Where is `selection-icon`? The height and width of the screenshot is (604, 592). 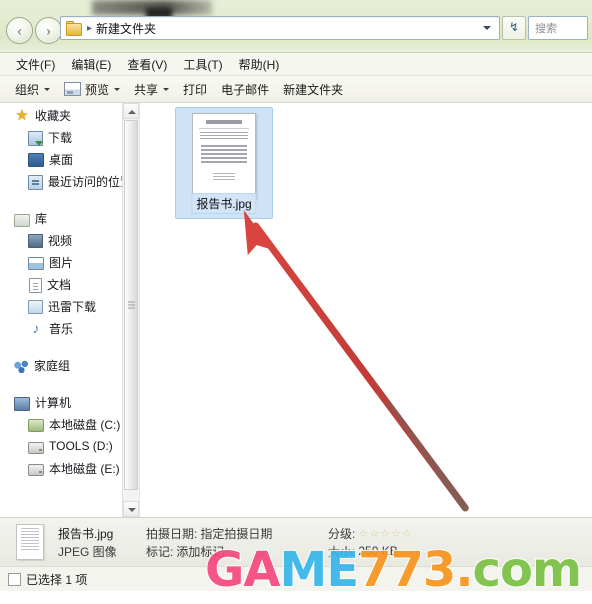
selection-icon is located at coordinates (14, 579).